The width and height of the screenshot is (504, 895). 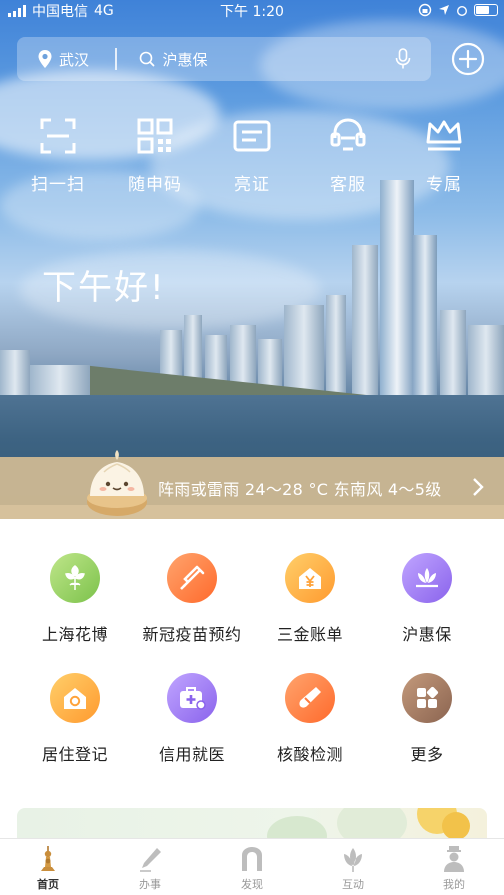 I want to click on service-label: 三金账单, so click(x=309, y=634).